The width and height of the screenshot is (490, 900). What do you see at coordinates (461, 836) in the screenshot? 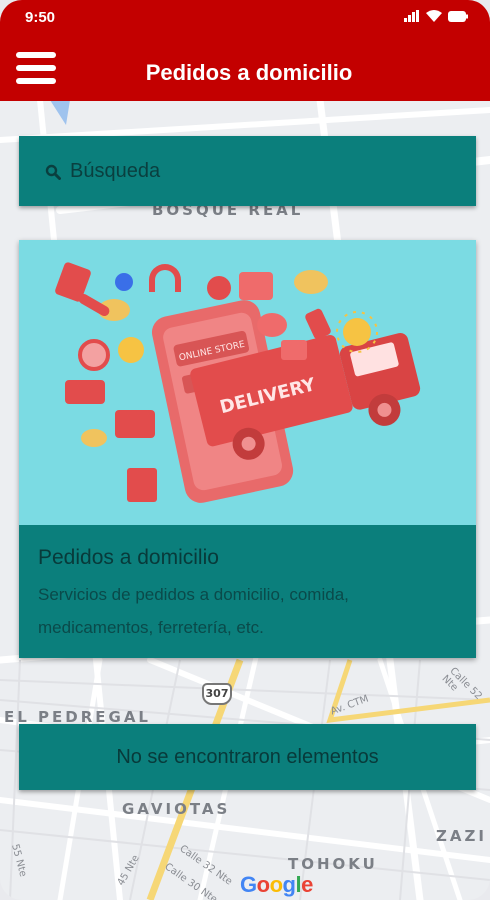
I see `map-label-zazi: ZAZI` at bounding box center [461, 836].